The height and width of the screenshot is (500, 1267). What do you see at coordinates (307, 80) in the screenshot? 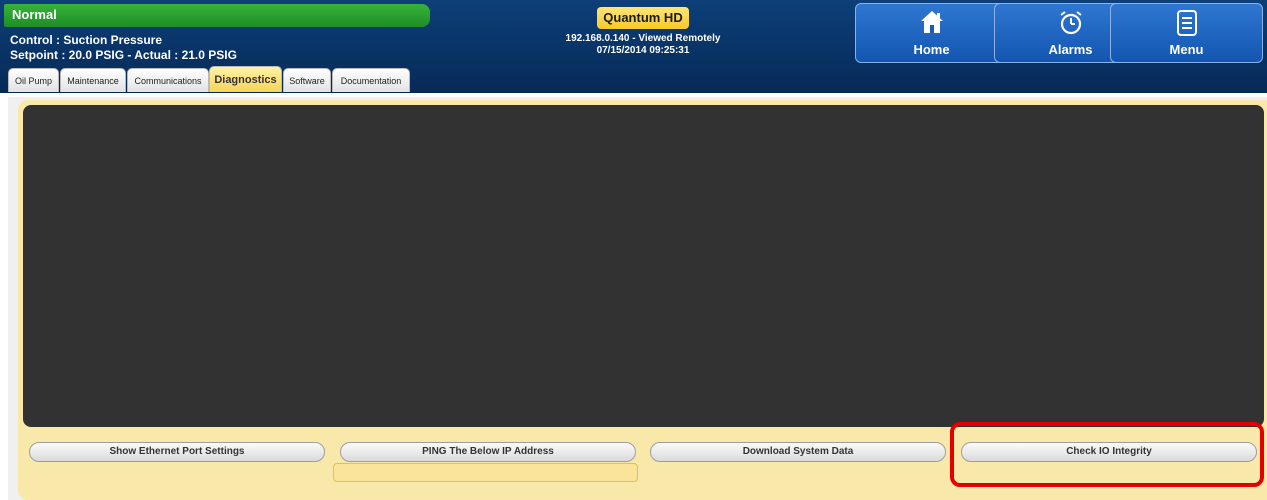
I see `tab-software: Software` at bounding box center [307, 80].